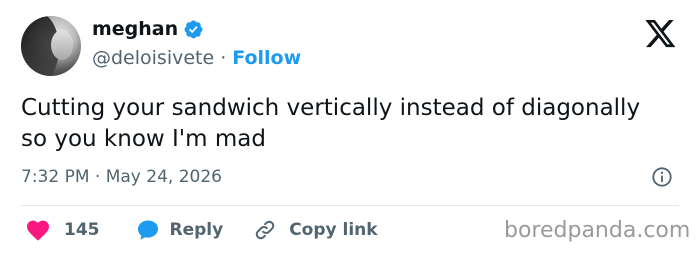 This screenshot has height=256, width=700. Describe the element at coordinates (333, 230) in the screenshot. I see `copy-link-label: Copy link` at that location.